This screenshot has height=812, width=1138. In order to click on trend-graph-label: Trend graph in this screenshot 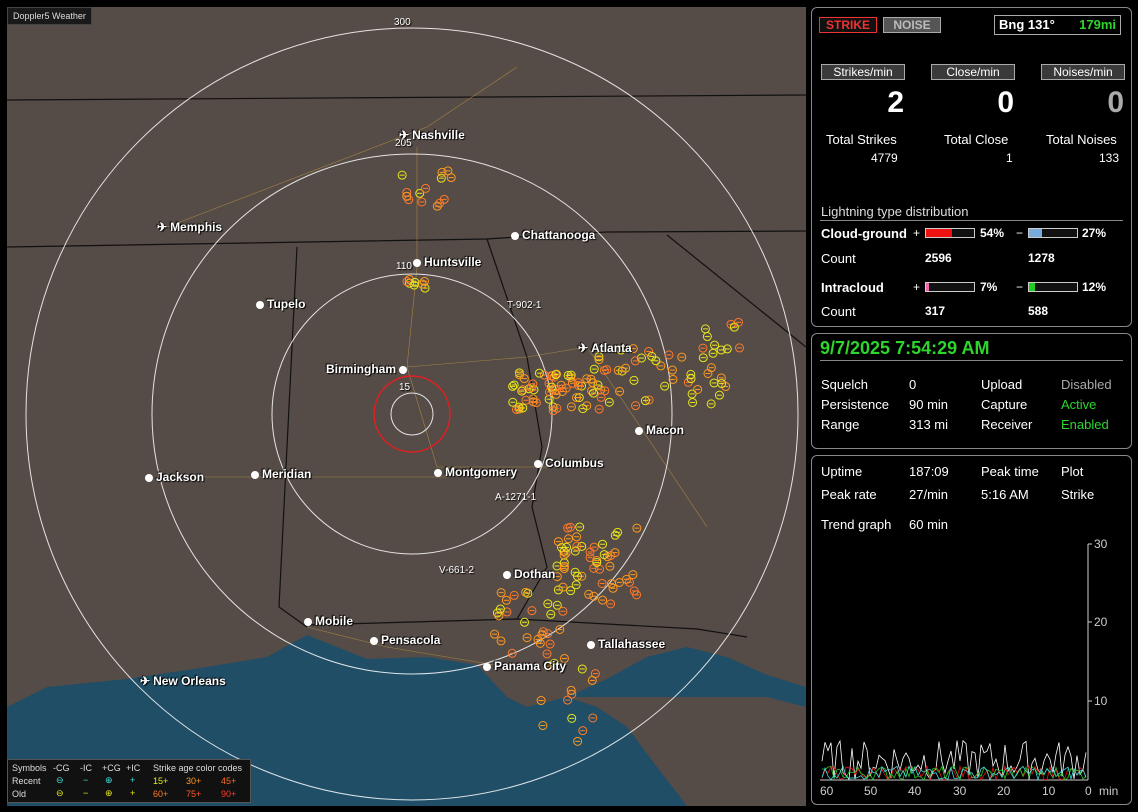, I will do `click(856, 524)`.